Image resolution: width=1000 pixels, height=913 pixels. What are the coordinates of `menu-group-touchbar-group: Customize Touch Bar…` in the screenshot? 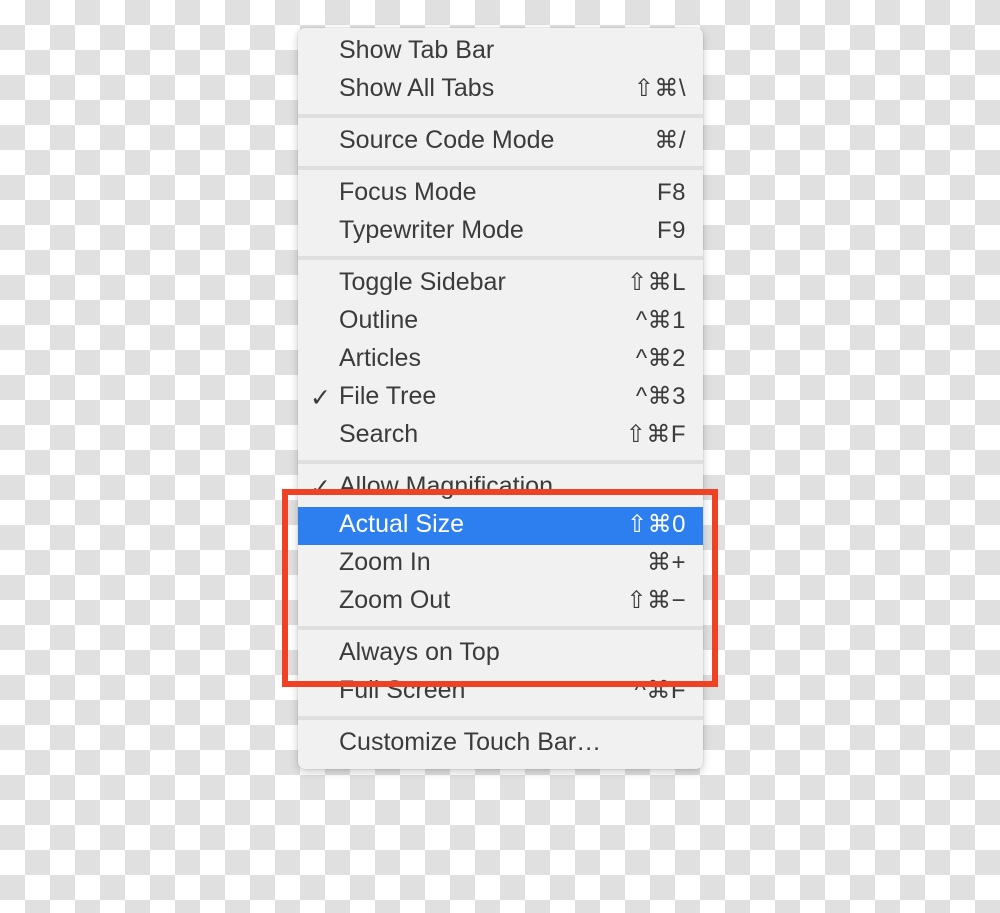 It's located at (500, 744).